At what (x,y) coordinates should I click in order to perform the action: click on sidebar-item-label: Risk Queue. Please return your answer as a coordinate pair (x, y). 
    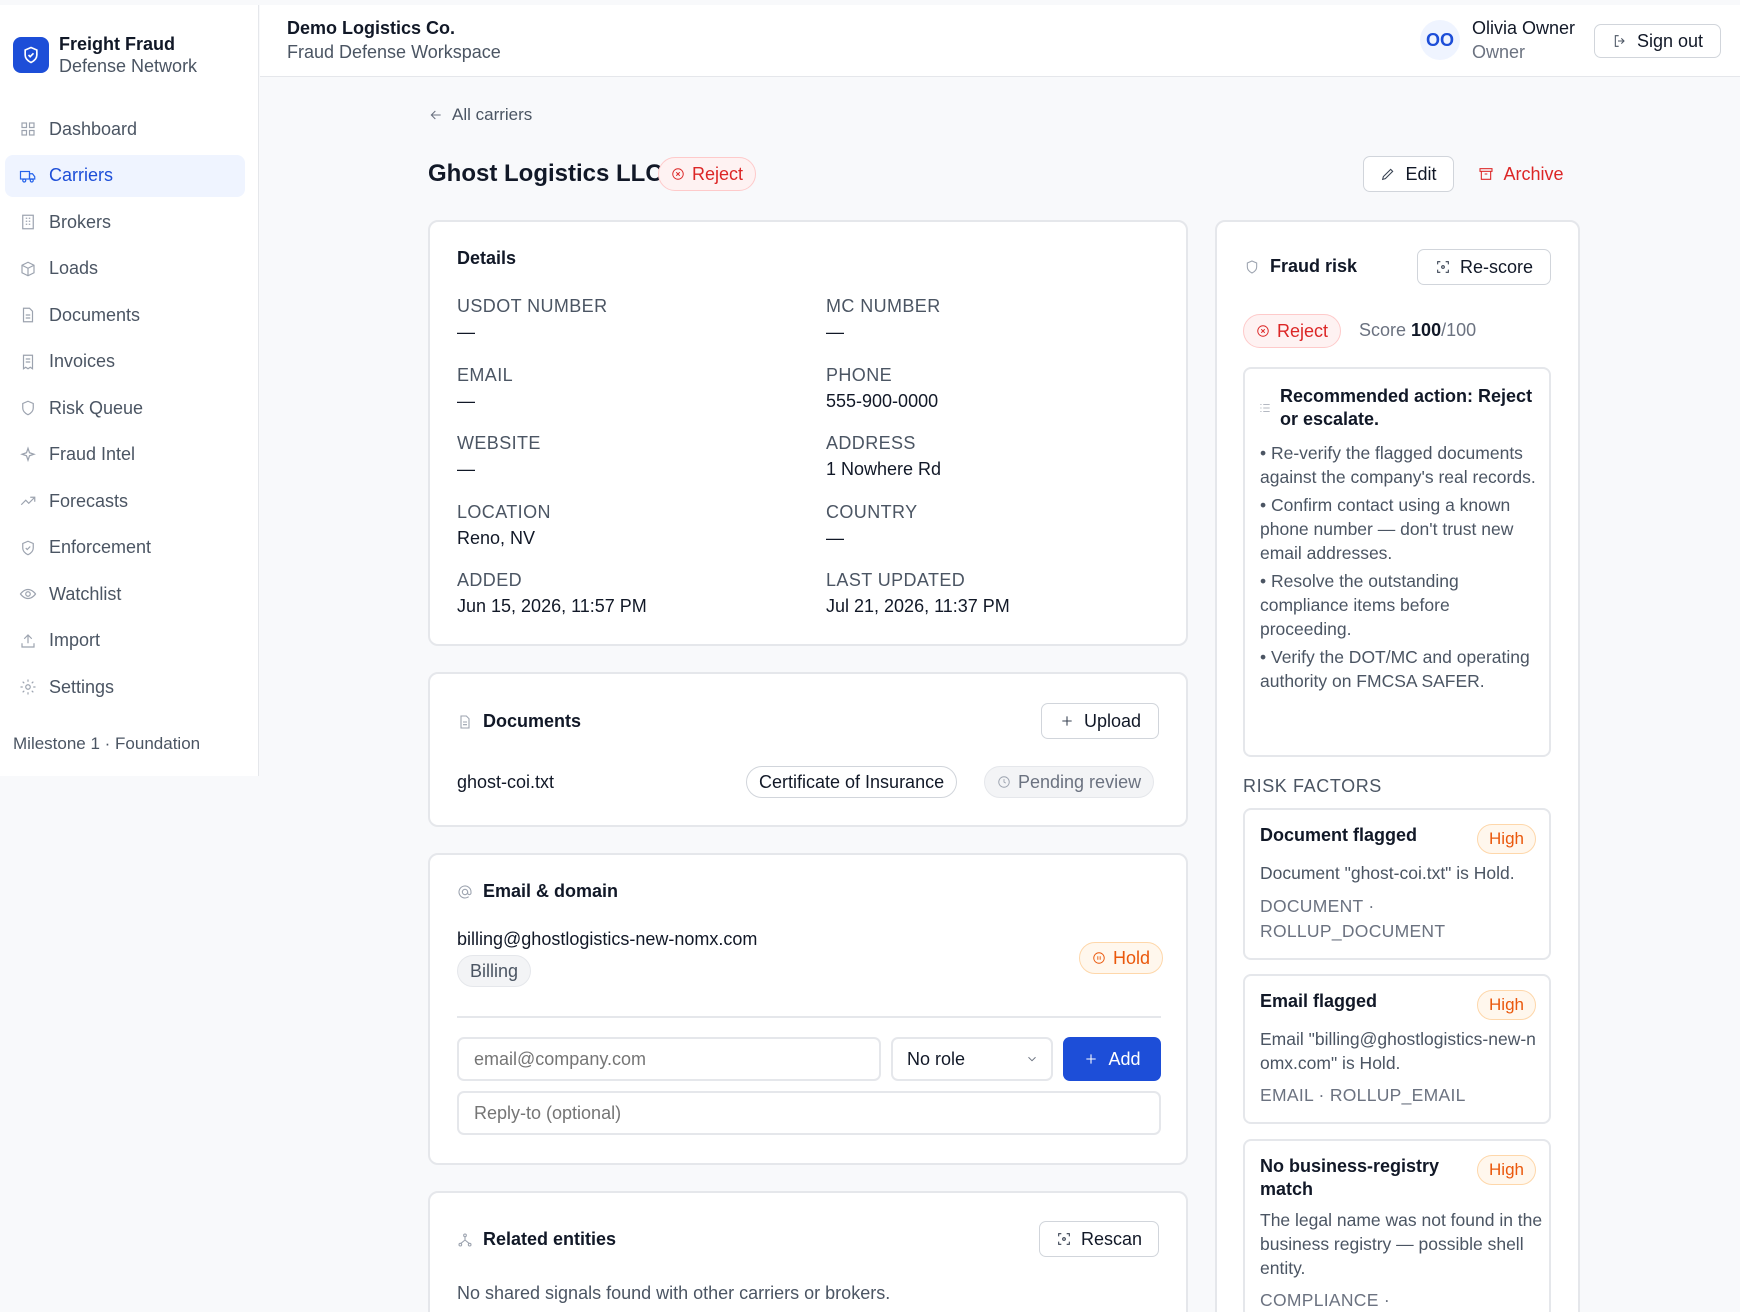
    Looking at the image, I should click on (96, 407).